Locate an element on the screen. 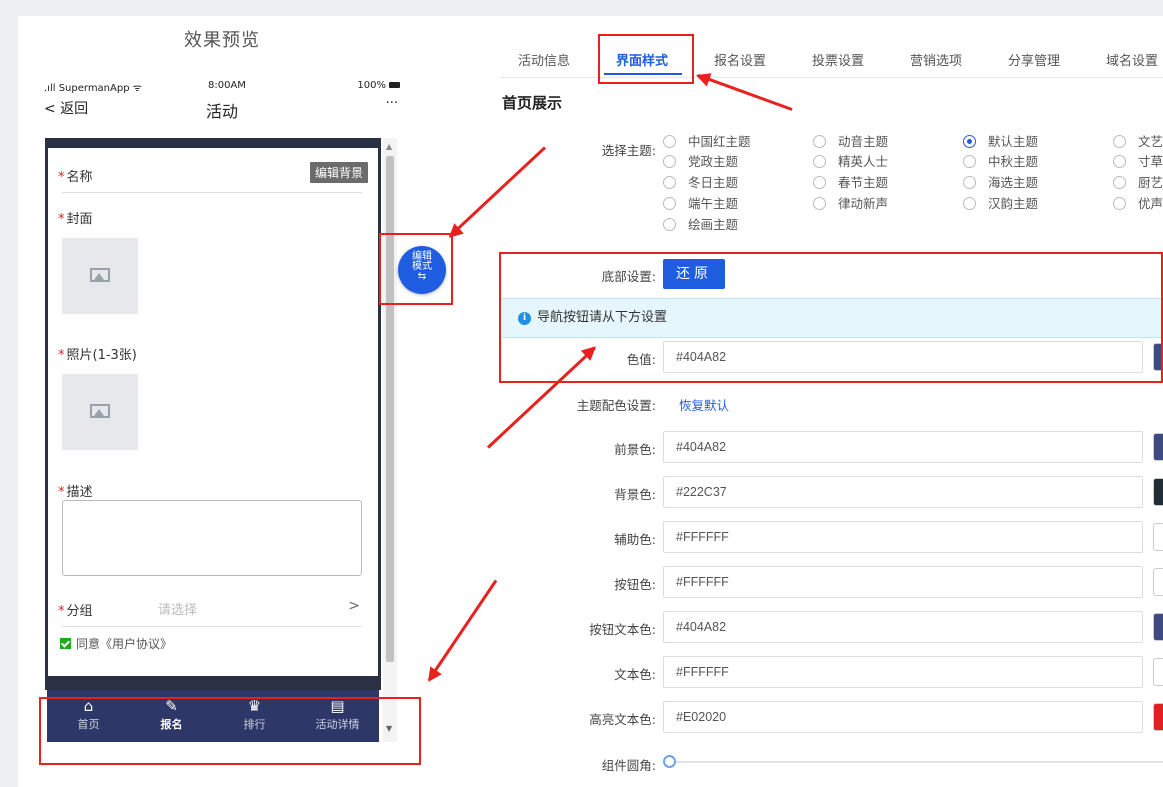 Image resolution: width=1163 pixels, height=787 pixels. theme-radio: 律动新声 is located at coordinates (850, 202).